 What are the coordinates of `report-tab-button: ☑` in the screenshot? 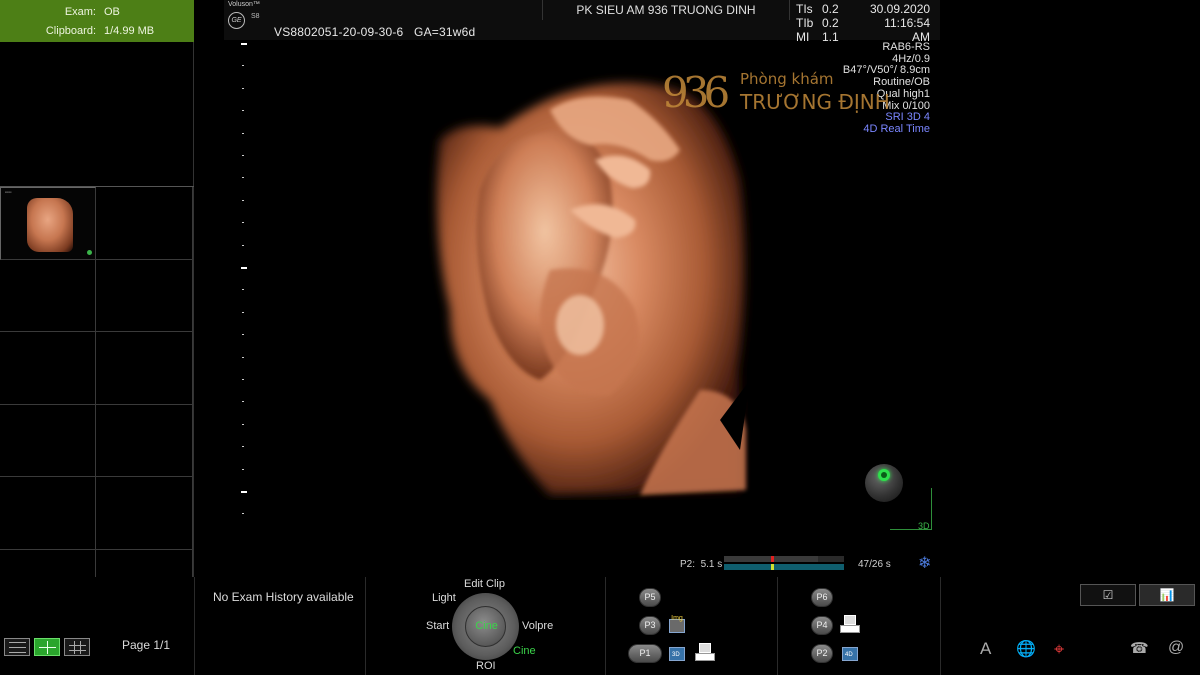 It's located at (1108, 595).